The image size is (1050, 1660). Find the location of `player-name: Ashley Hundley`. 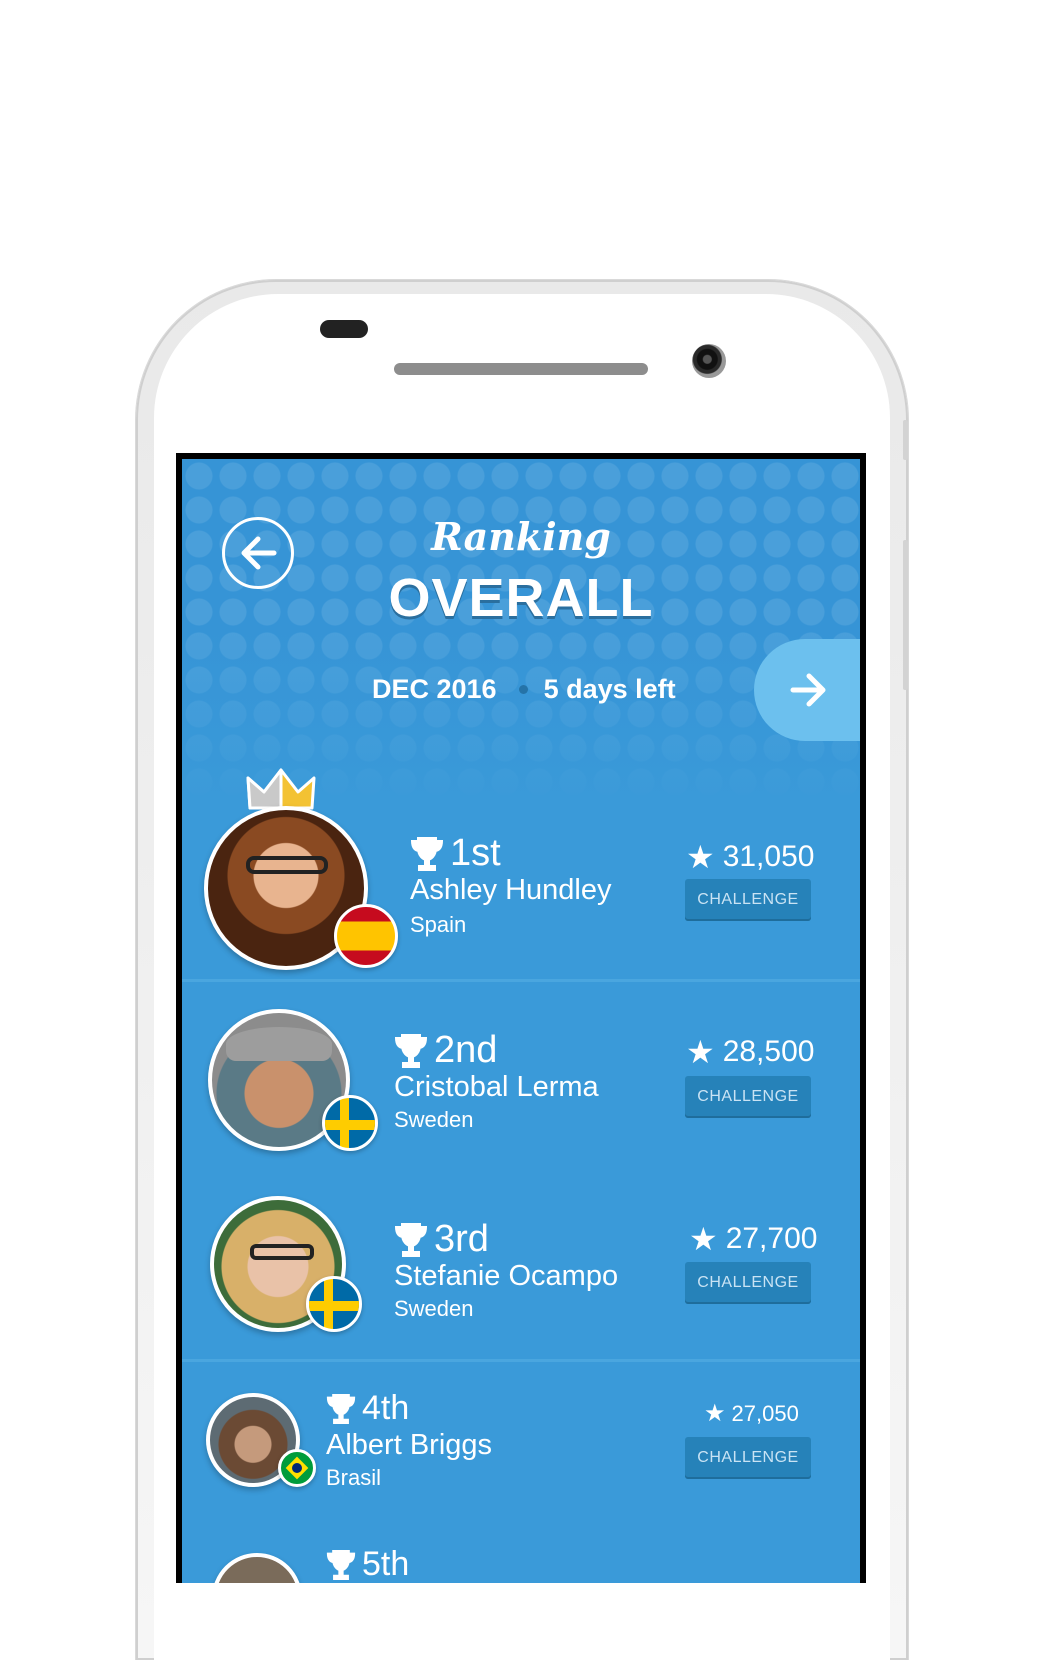

player-name: Ashley Hundley is located at coordinates (511, 890).